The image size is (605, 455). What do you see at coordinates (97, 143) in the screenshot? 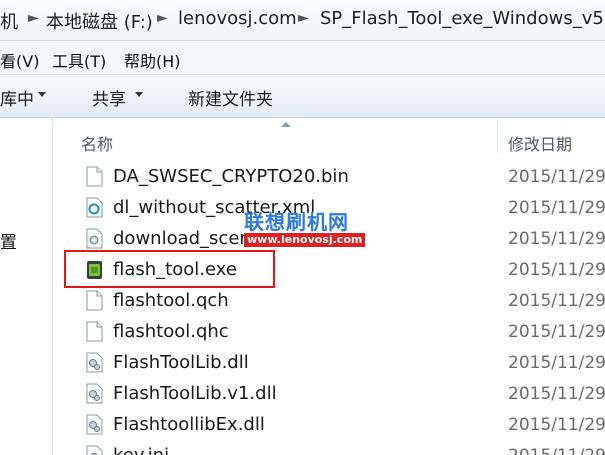
I see `column-name-header: 名称` at bounding box center [97, 143].